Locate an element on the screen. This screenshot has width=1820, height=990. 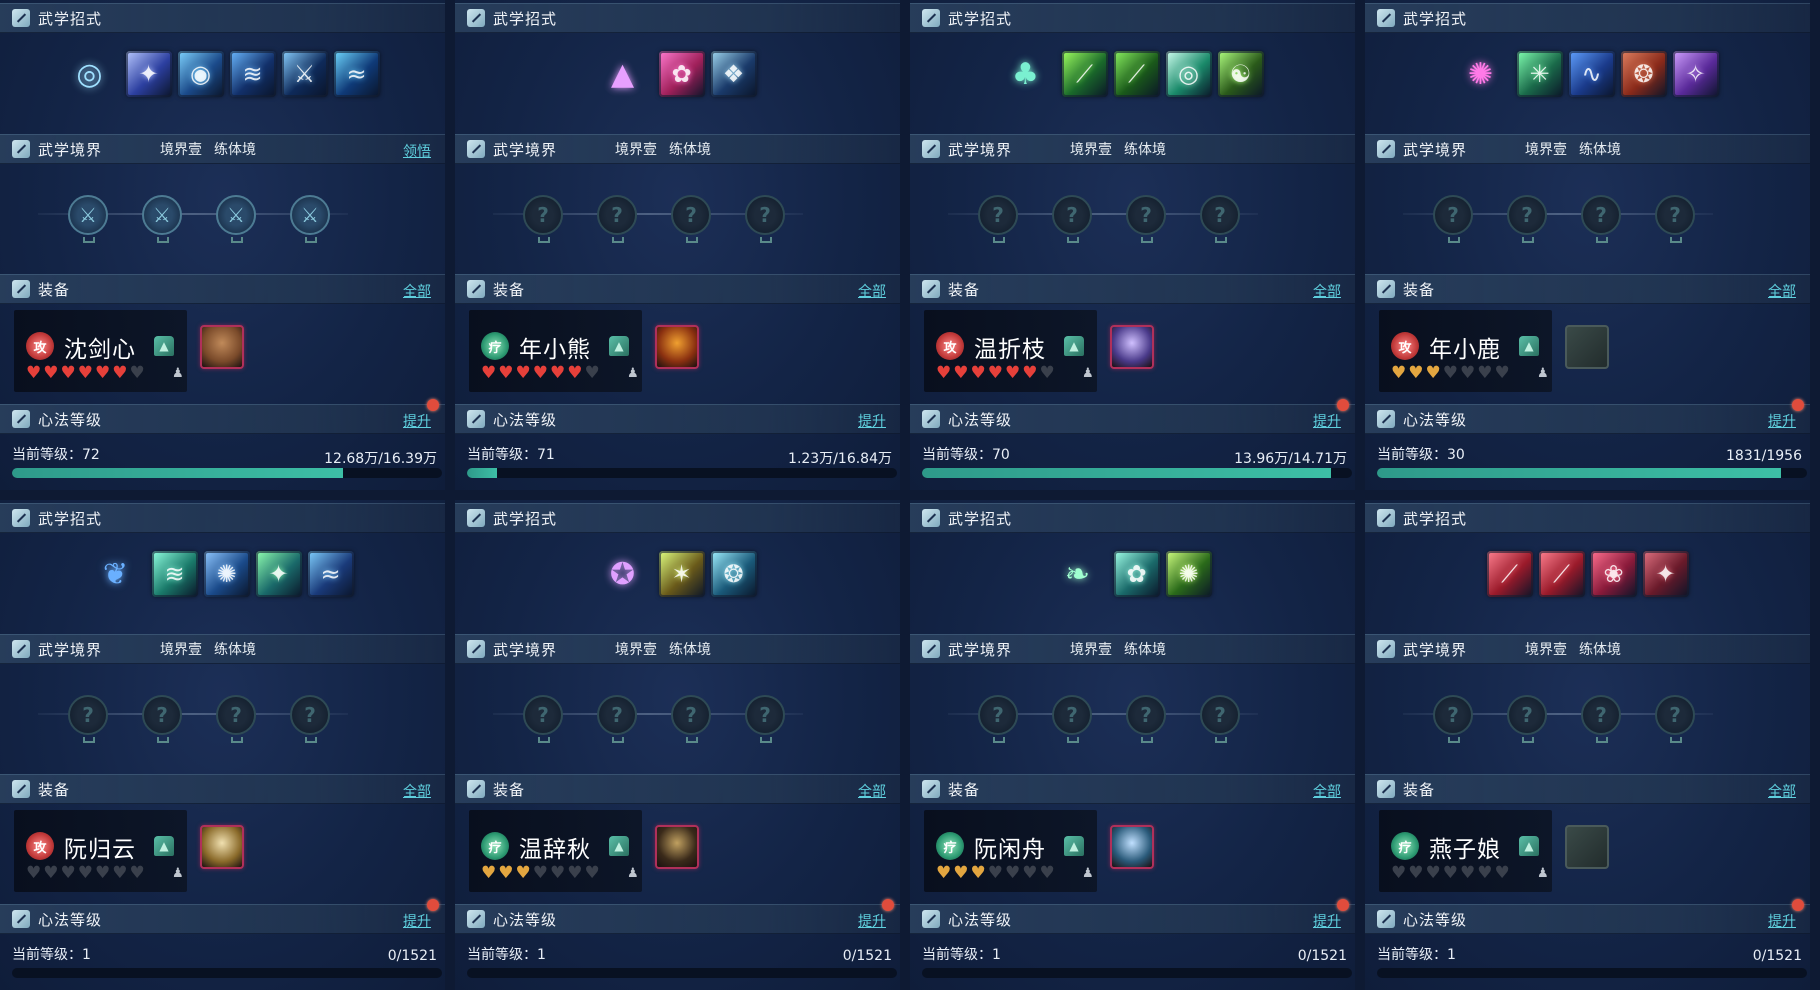
skill-icon: ❦ is located at coordinates (116, 574).